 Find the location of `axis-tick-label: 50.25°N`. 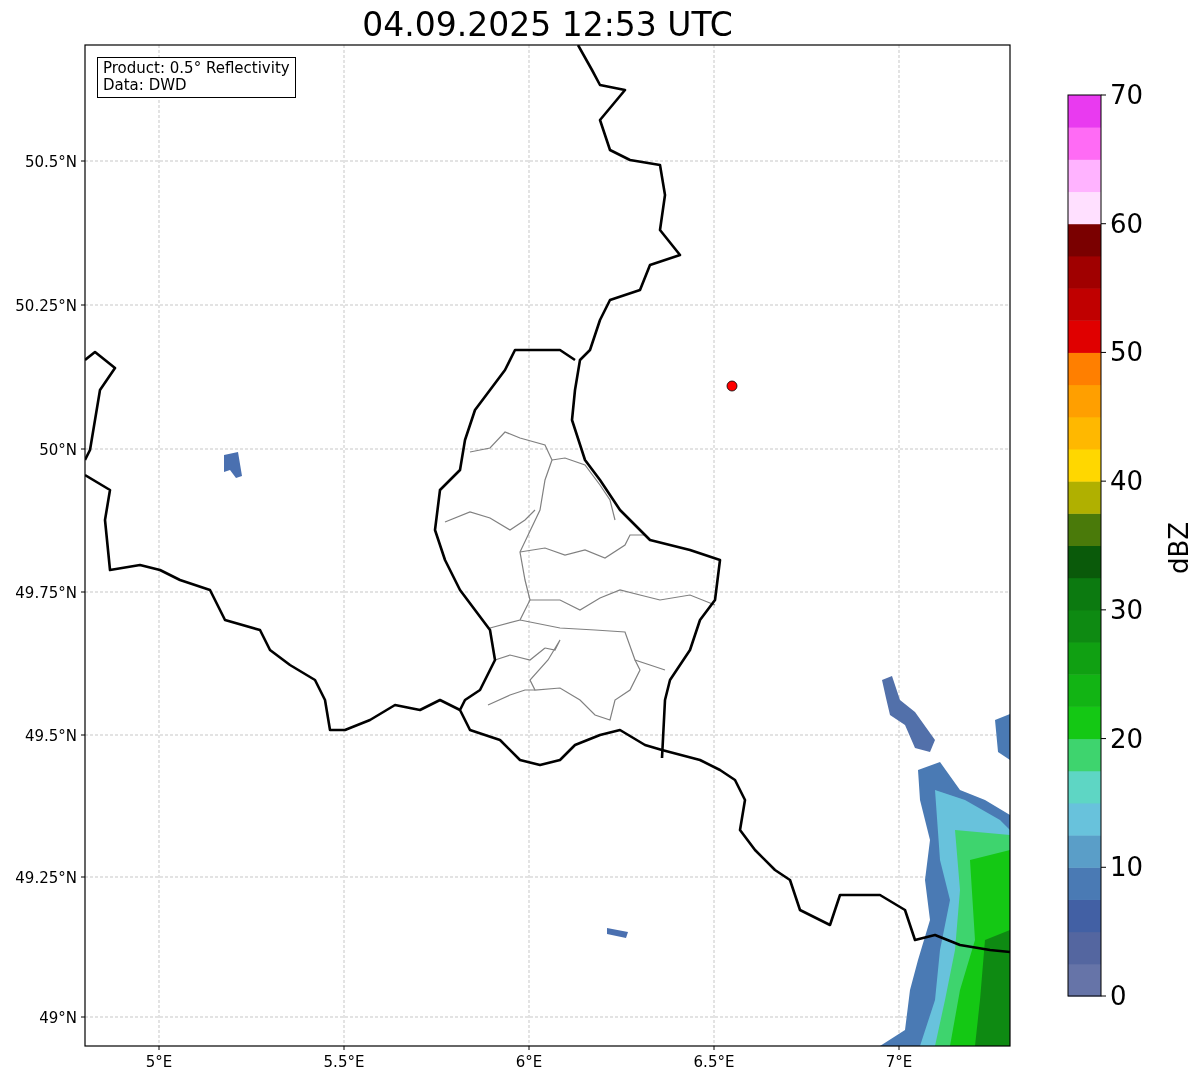

axis-tick-label: 50.25°N is located at coordinates (46, 306).